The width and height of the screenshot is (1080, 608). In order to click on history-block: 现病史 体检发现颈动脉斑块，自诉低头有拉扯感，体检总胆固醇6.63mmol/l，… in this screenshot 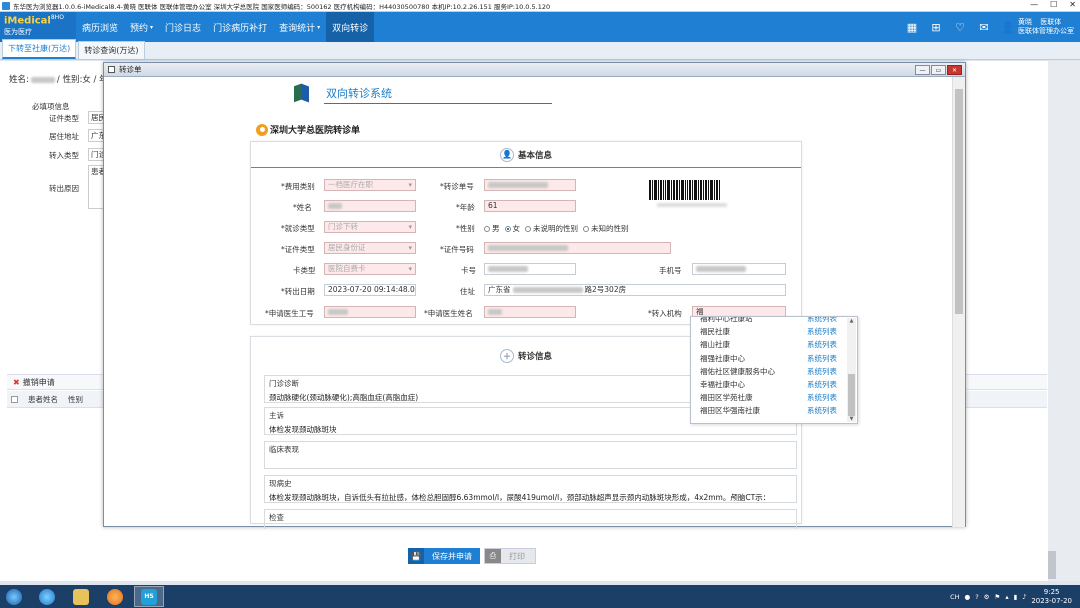, I will do `click(530, 489)`.